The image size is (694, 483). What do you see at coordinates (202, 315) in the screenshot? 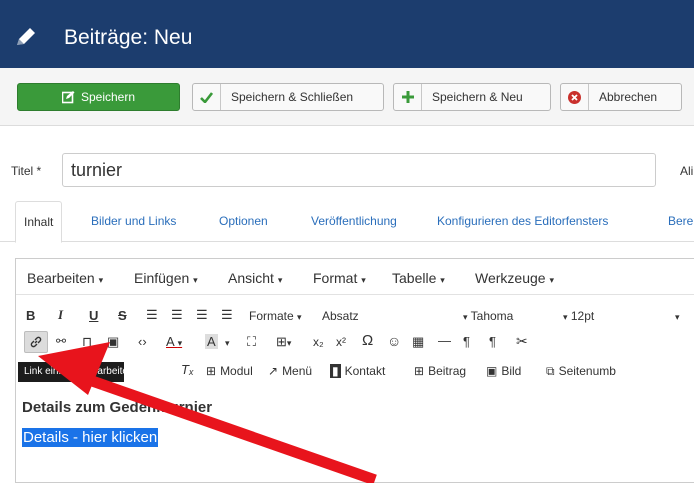
I see `align-right-icon: ☰` at bounding box center [202, 315].